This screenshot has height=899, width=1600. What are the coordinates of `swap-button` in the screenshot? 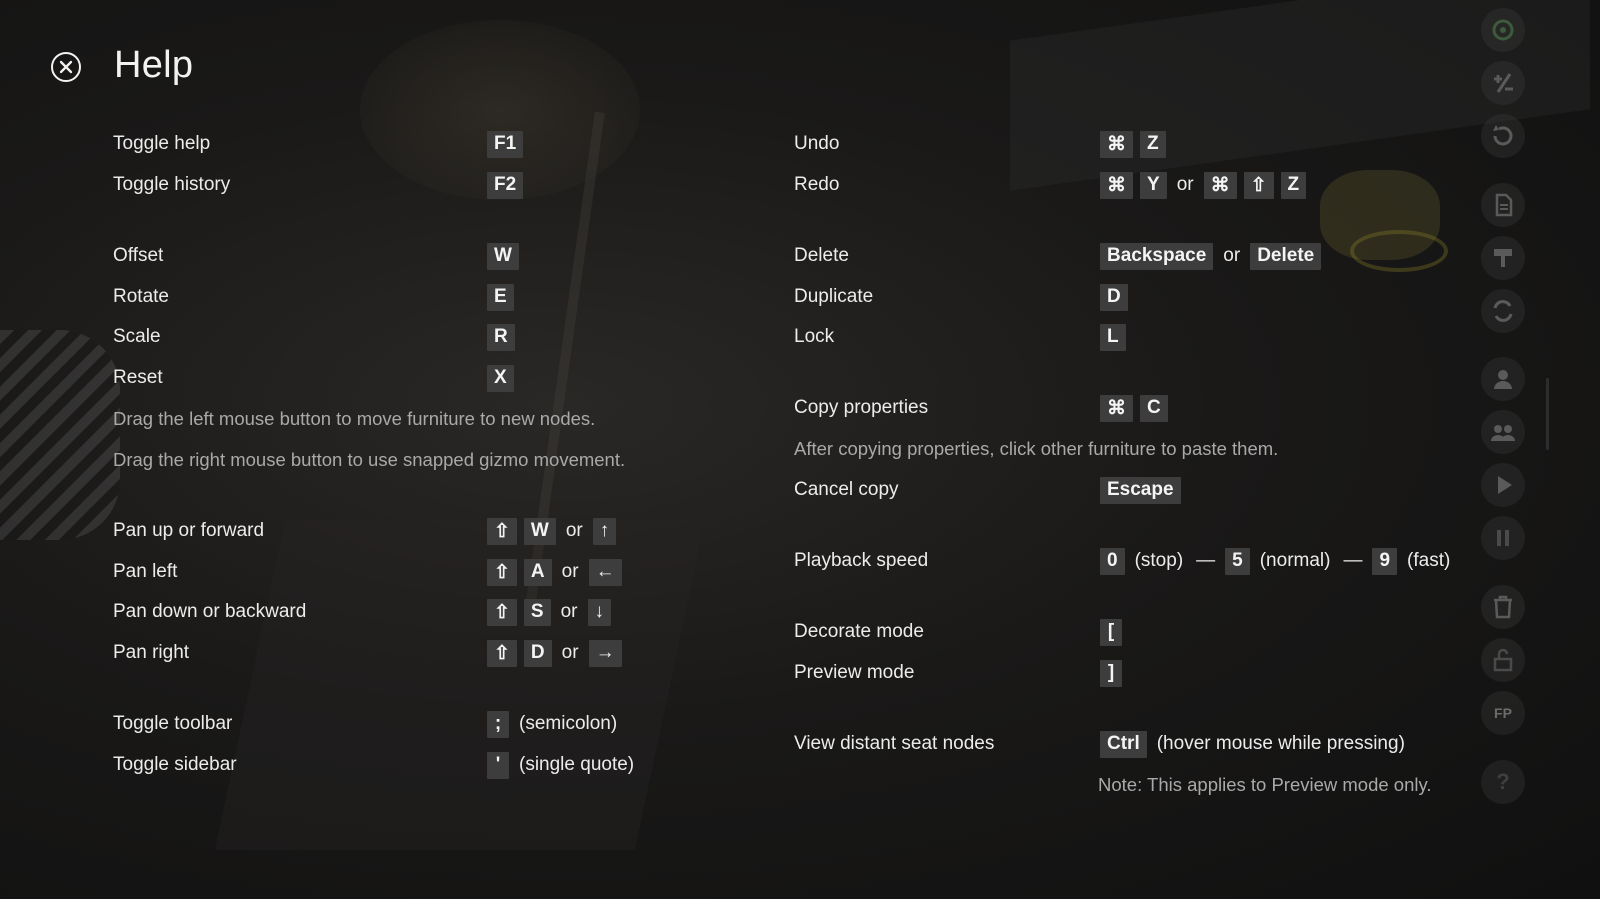 It's located at (1503, 311).